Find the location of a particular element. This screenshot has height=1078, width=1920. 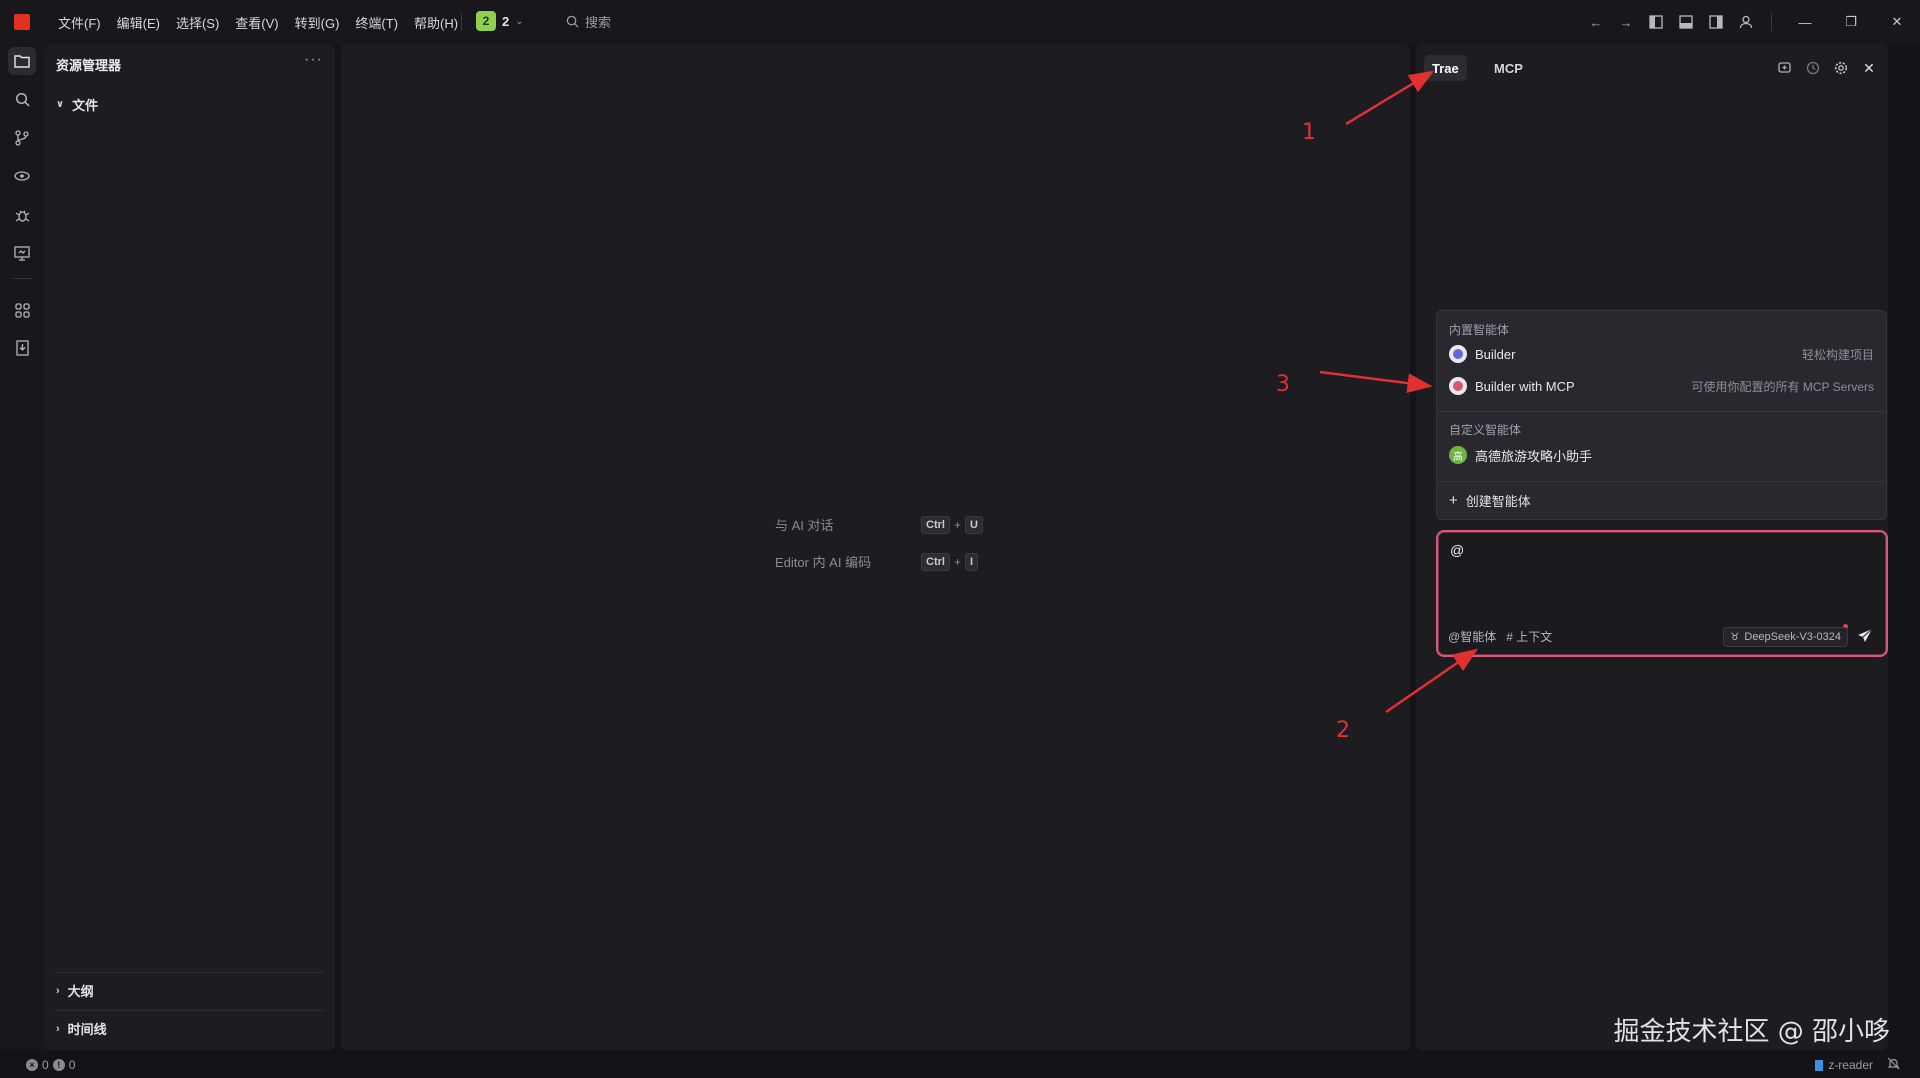

project-count: 2 is located at coordinates (506, 21).